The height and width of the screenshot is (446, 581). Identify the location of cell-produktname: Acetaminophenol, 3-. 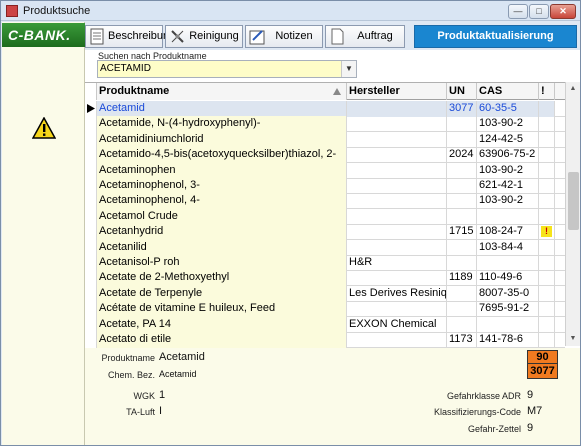
(222, 186).